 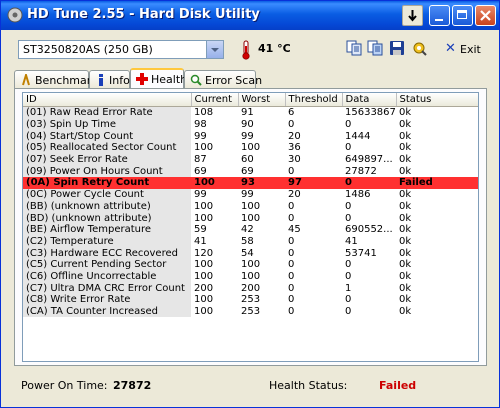 I want to click on exit-button: ✕ Exit, so click(x=465, y=49).